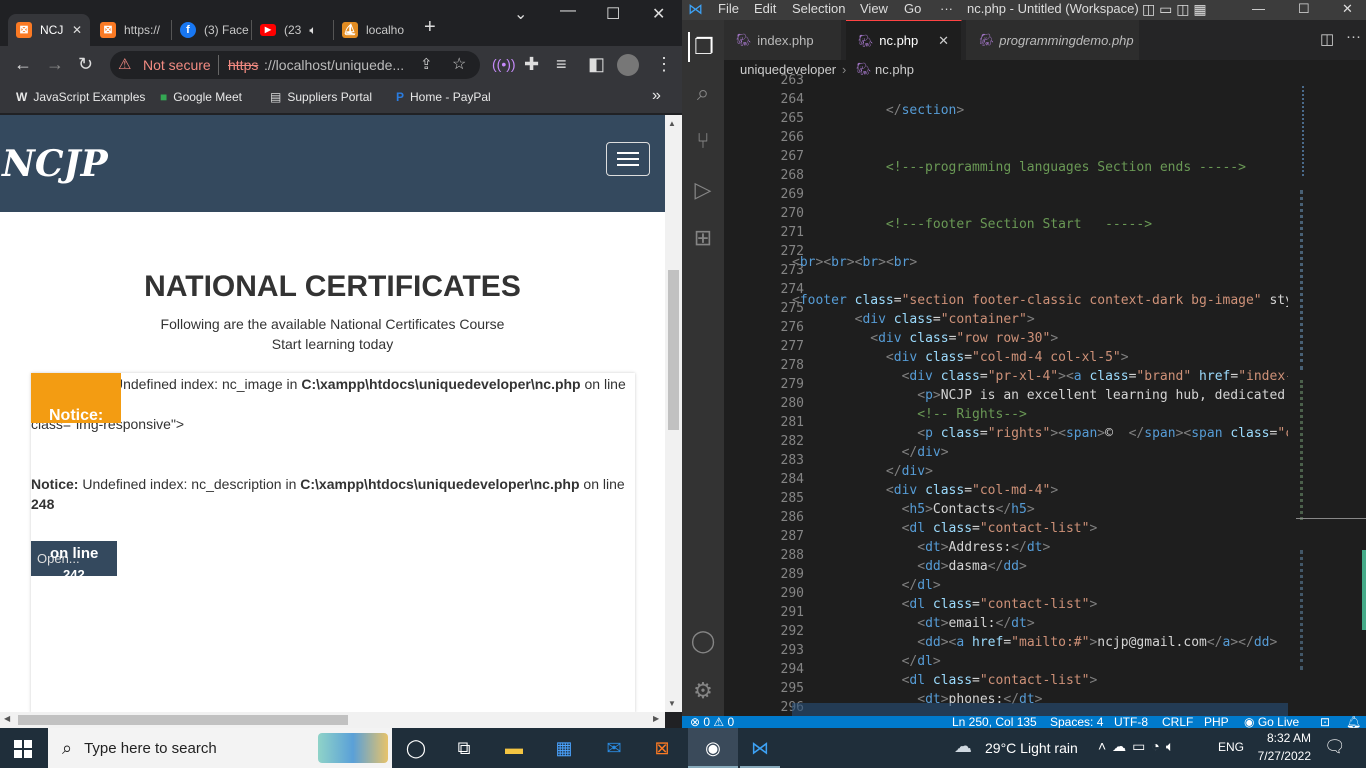  What do you see at coordinates (703, 691) in the screenshot?
I see `settings-gear-icon: ⚙` at bounding box center [703, 691].